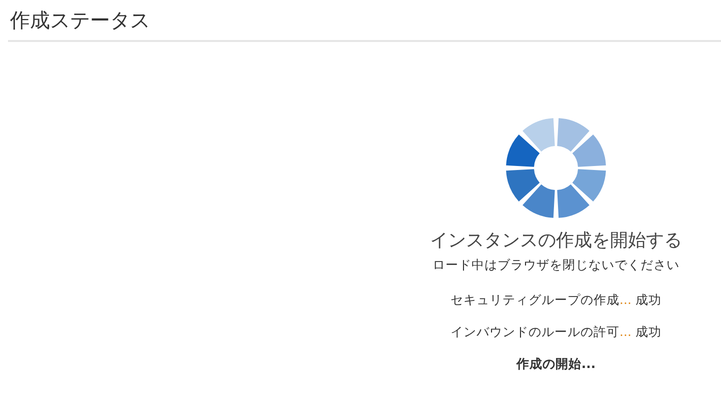 Image resolution: width=721 pixels, height=420 pixels. I want to click on loading-spinner-icon, so click(556, 168).